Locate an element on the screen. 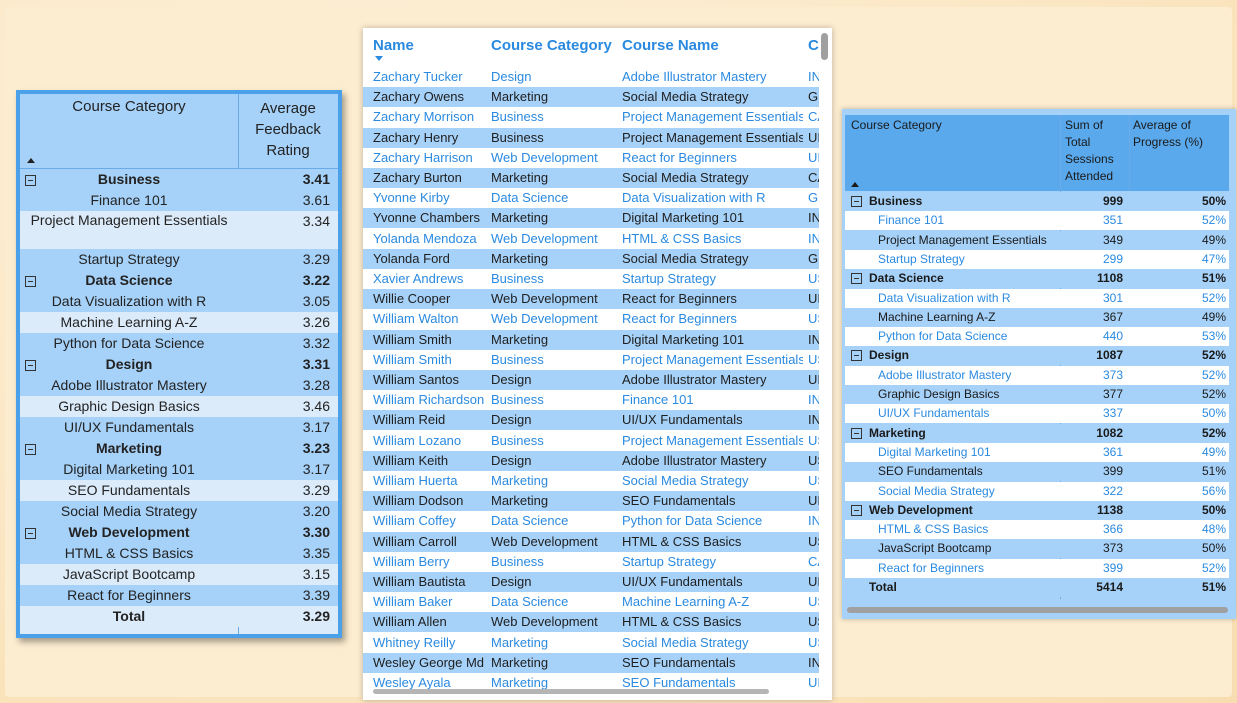 The image size is (1237, 703). vertical-scrollbar-thumb is located at coordinates (824, 46).